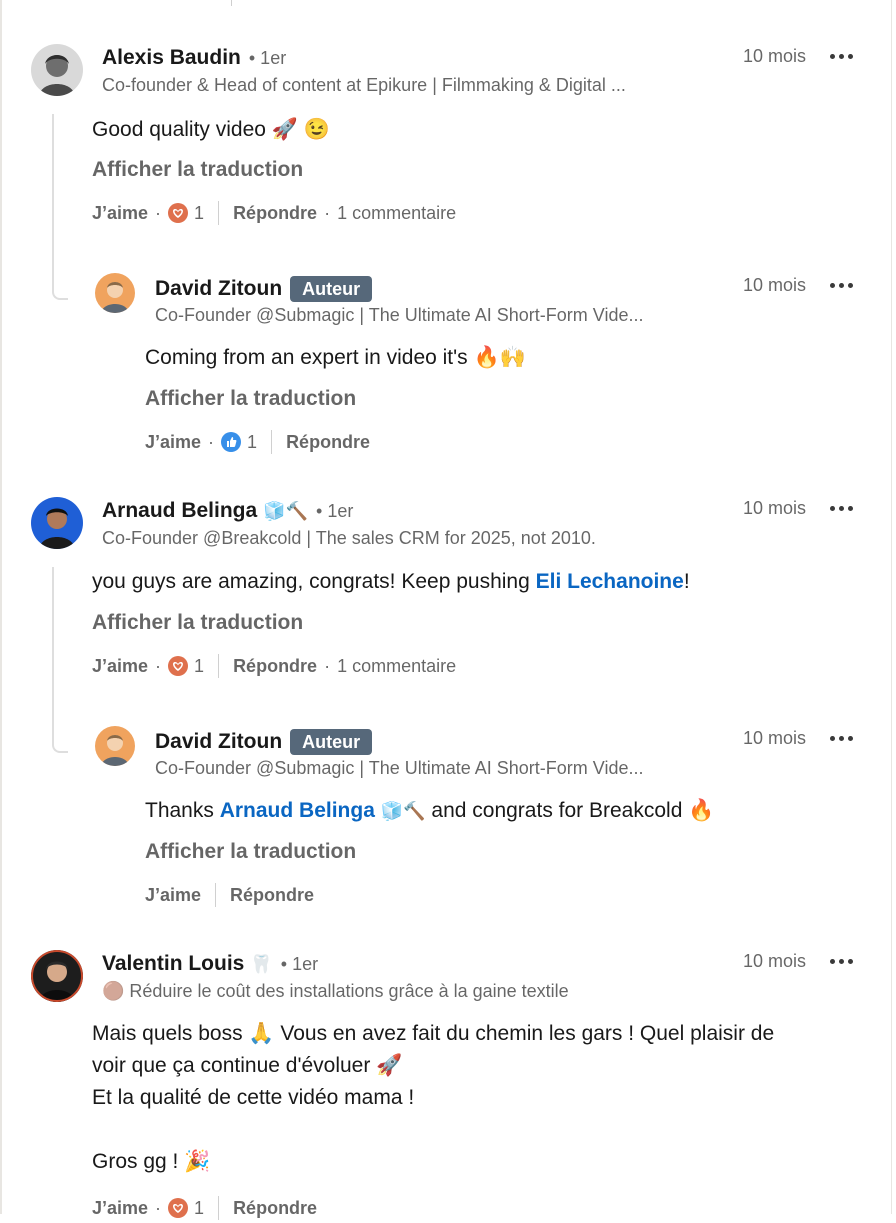 The image size is (896, 1223). What do you see at coordinates (335, 357) in the screenshot?
I see `reply-text: Coming from an expert in video it's 🔥🙌` at bounding box center [335, 357].